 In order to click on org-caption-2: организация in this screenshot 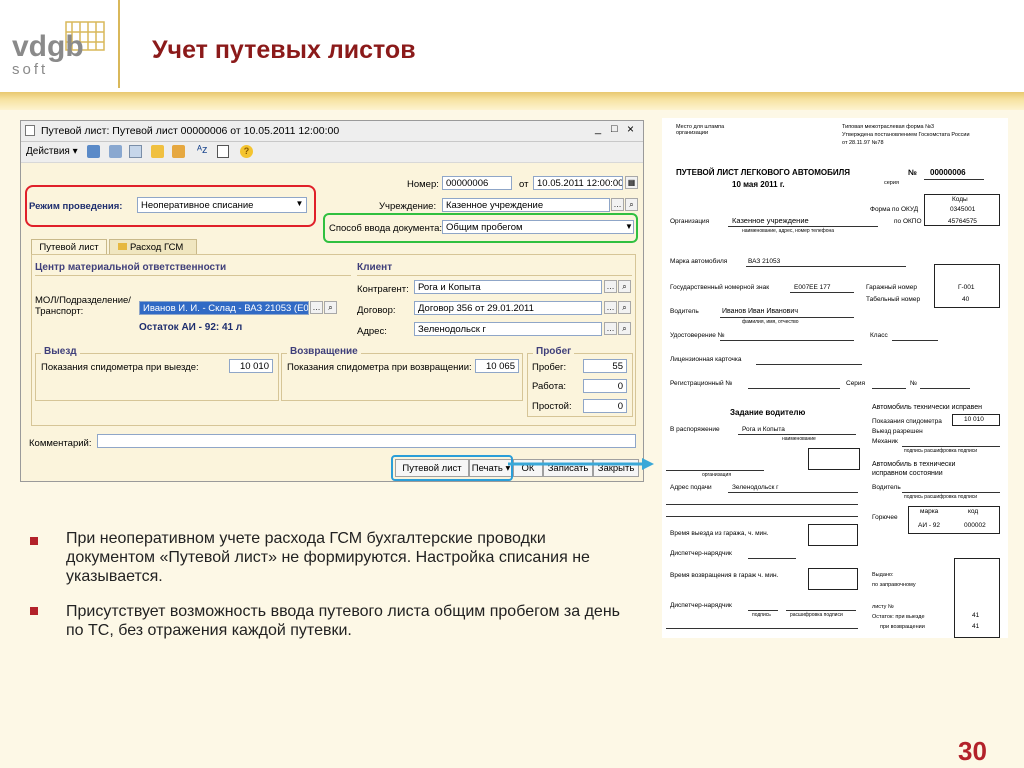, I will do `click(717, 475)`.